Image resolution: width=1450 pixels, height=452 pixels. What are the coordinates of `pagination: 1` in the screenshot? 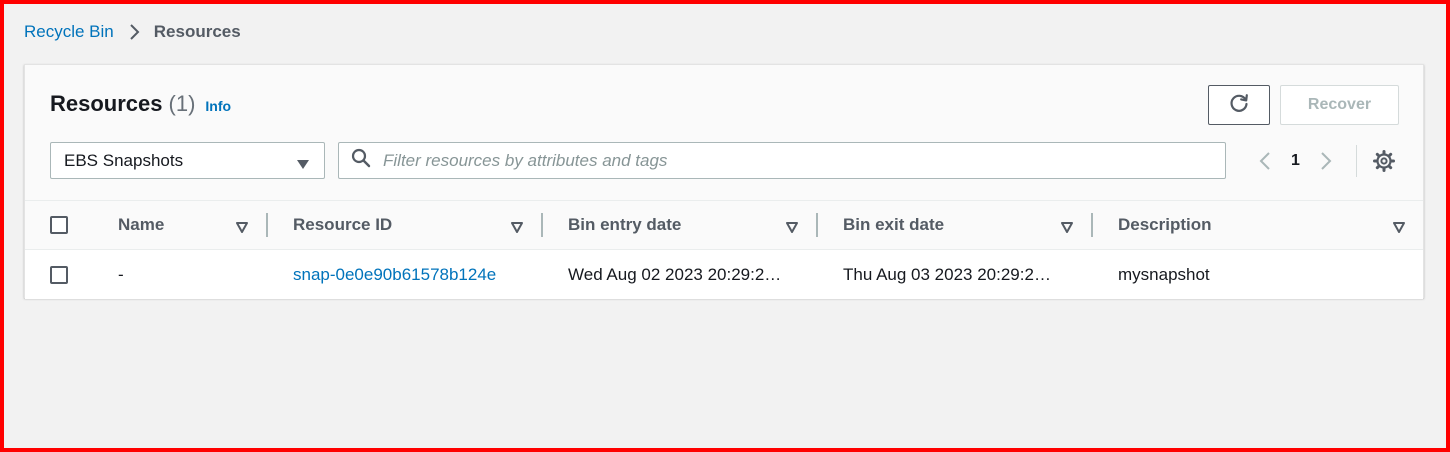 It's located at (1325, 161).